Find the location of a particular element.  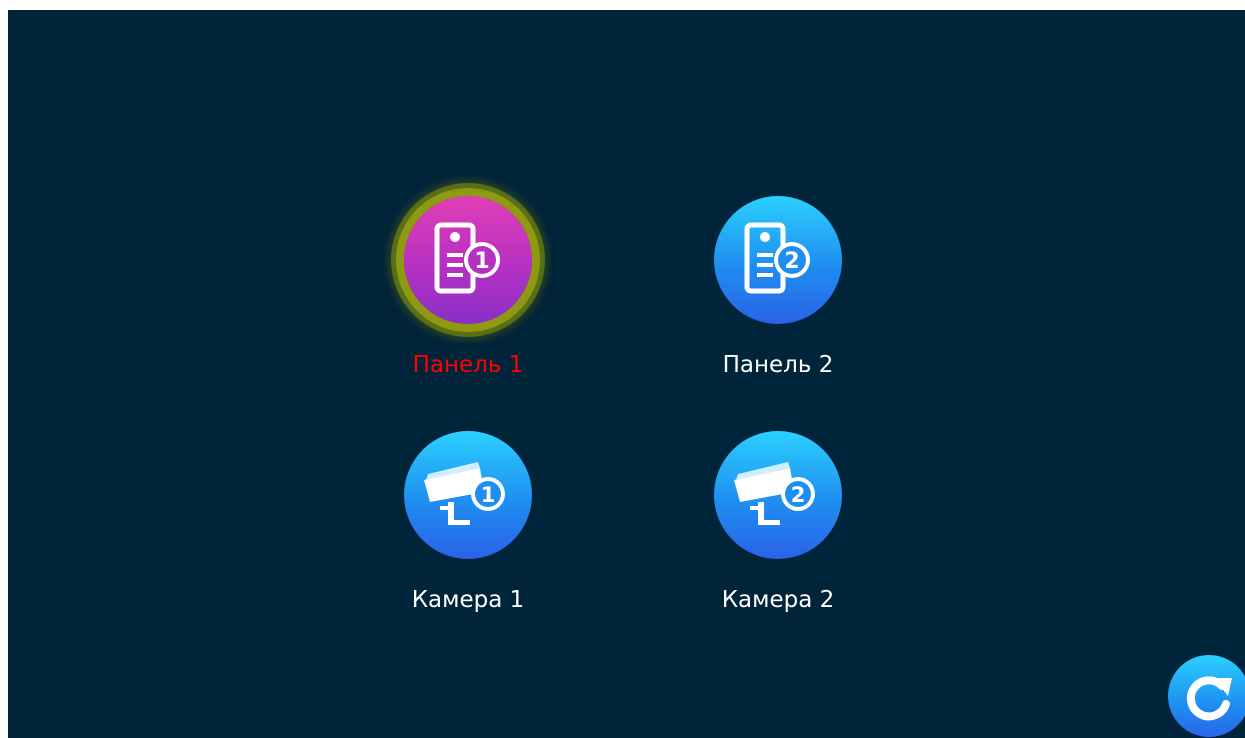

camera-2-badge: 2 is located at coordinates (798, 495).